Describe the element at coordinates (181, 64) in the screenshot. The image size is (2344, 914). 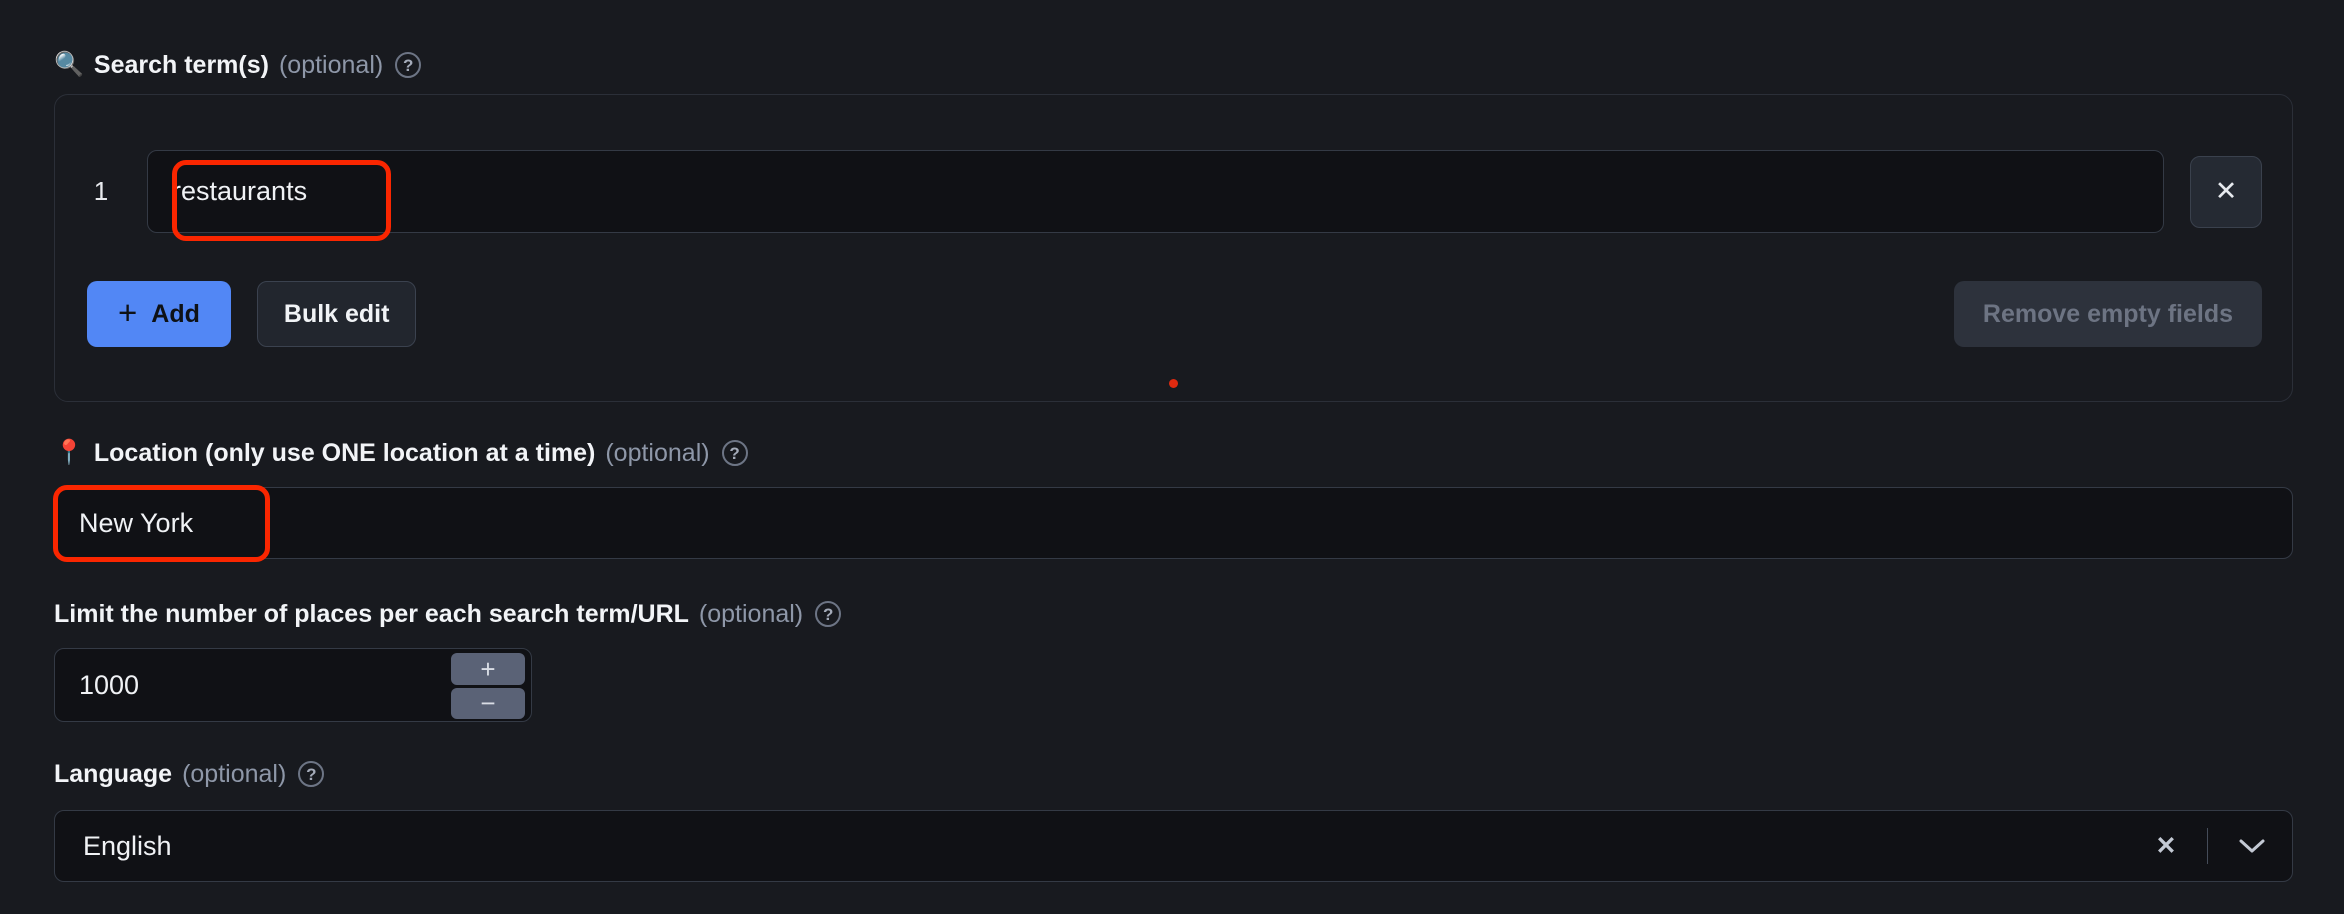
I see `search-terms-label-text: Search term(s)` at that location.